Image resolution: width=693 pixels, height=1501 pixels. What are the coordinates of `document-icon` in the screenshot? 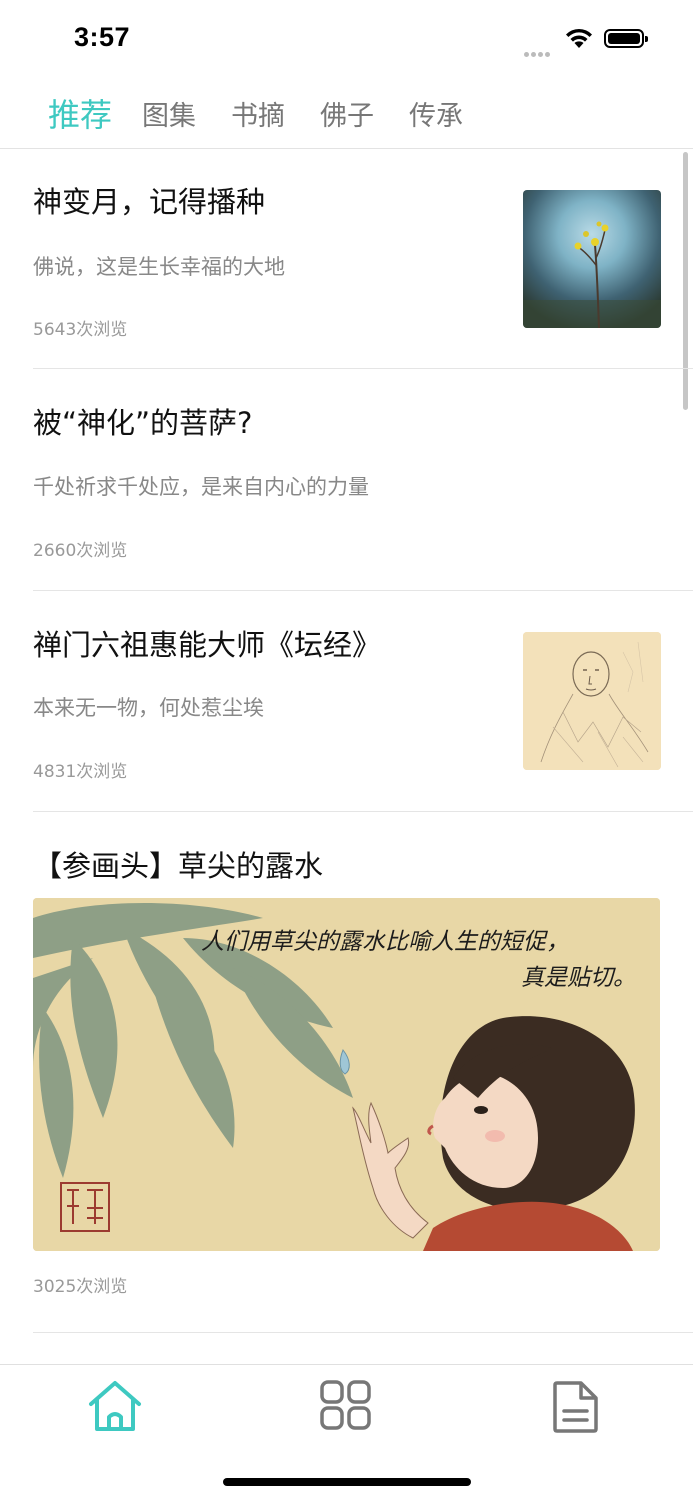 It's located at (581, 1407).